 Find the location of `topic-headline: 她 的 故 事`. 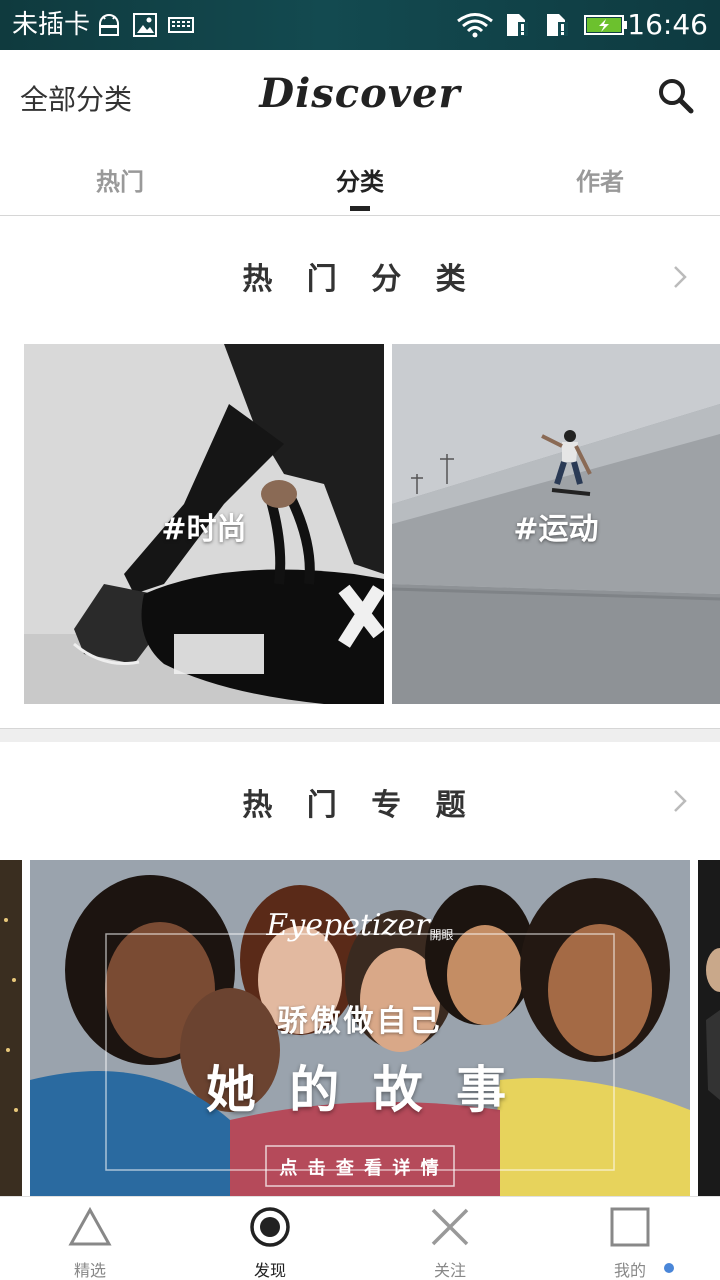

topic-headline: 她 的 故 事 is located at coordinates (360, 1090).